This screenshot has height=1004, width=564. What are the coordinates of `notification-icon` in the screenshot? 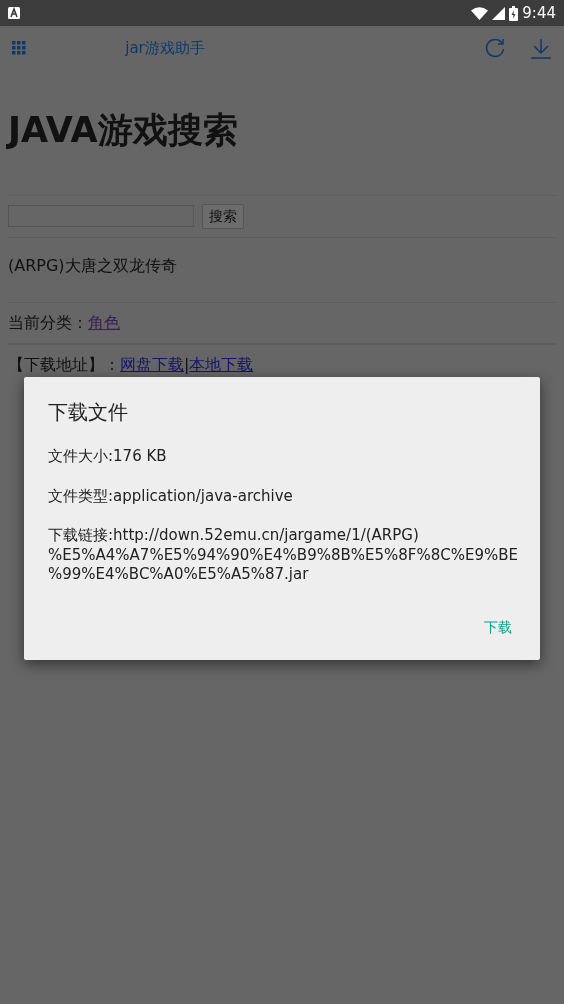 It's located at (14, 13).